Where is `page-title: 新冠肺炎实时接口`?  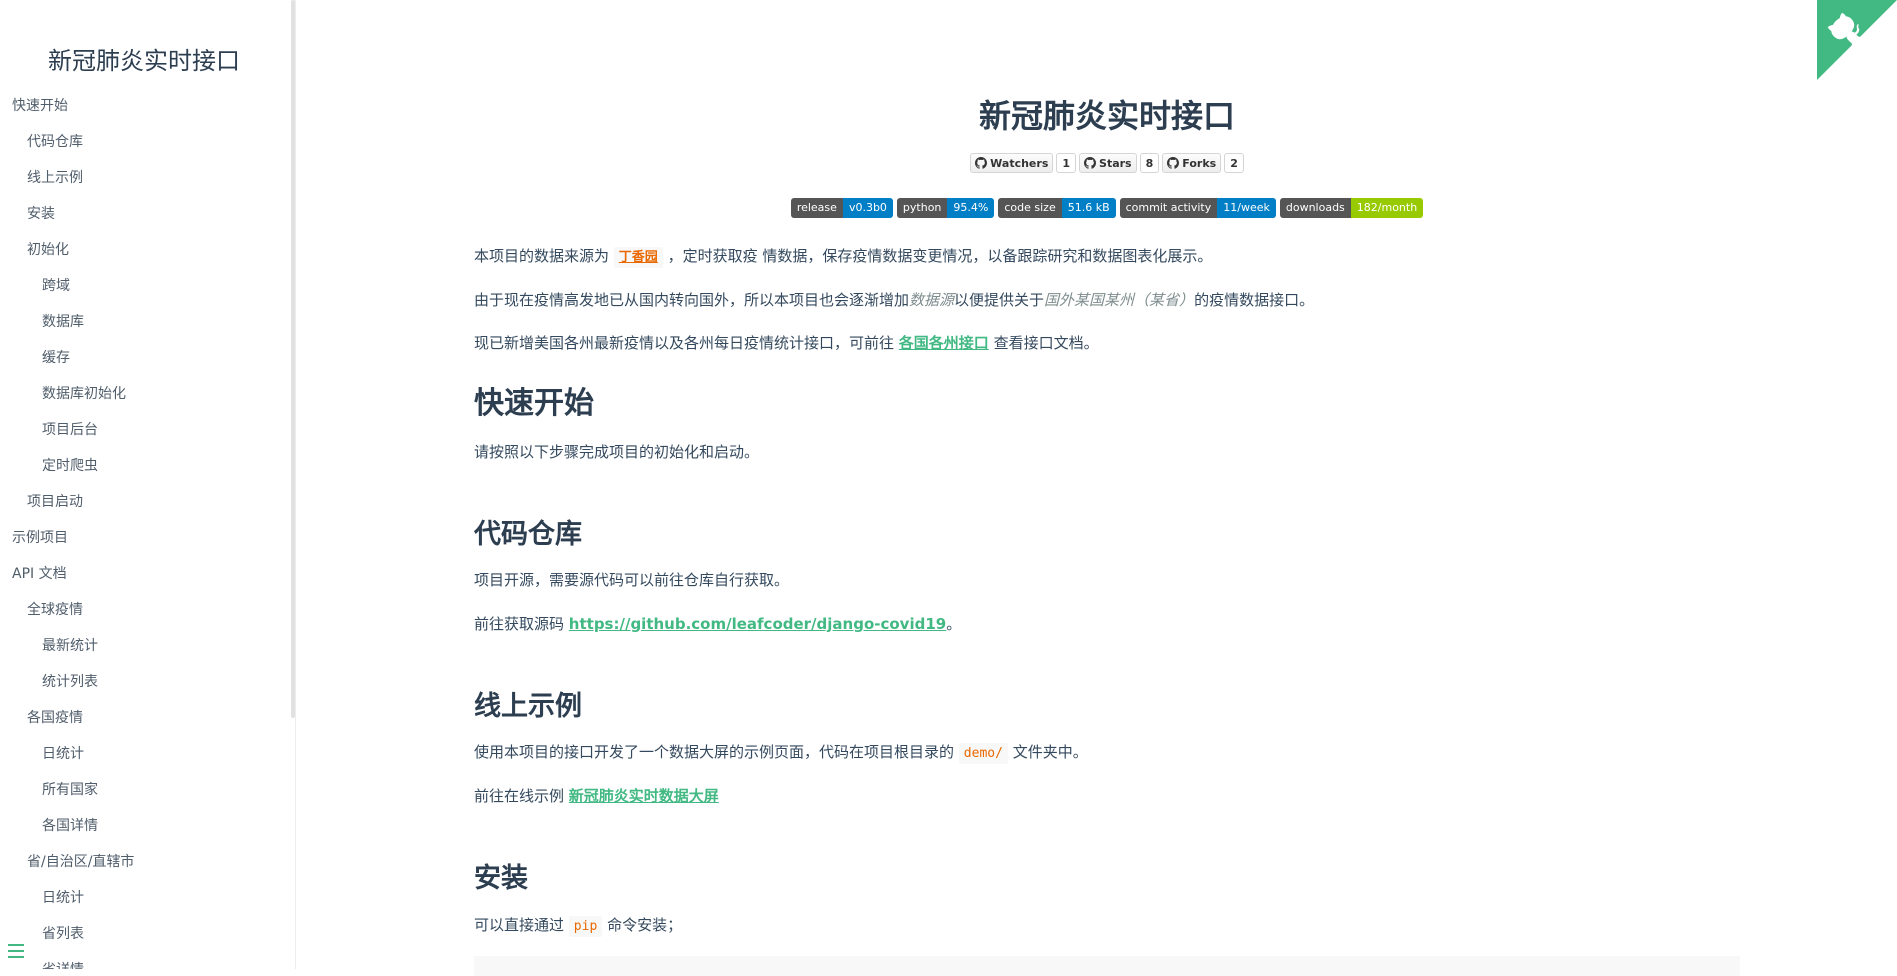
page-title: 新冠肺炎实时接口 is located at coordinates (1106, 116).